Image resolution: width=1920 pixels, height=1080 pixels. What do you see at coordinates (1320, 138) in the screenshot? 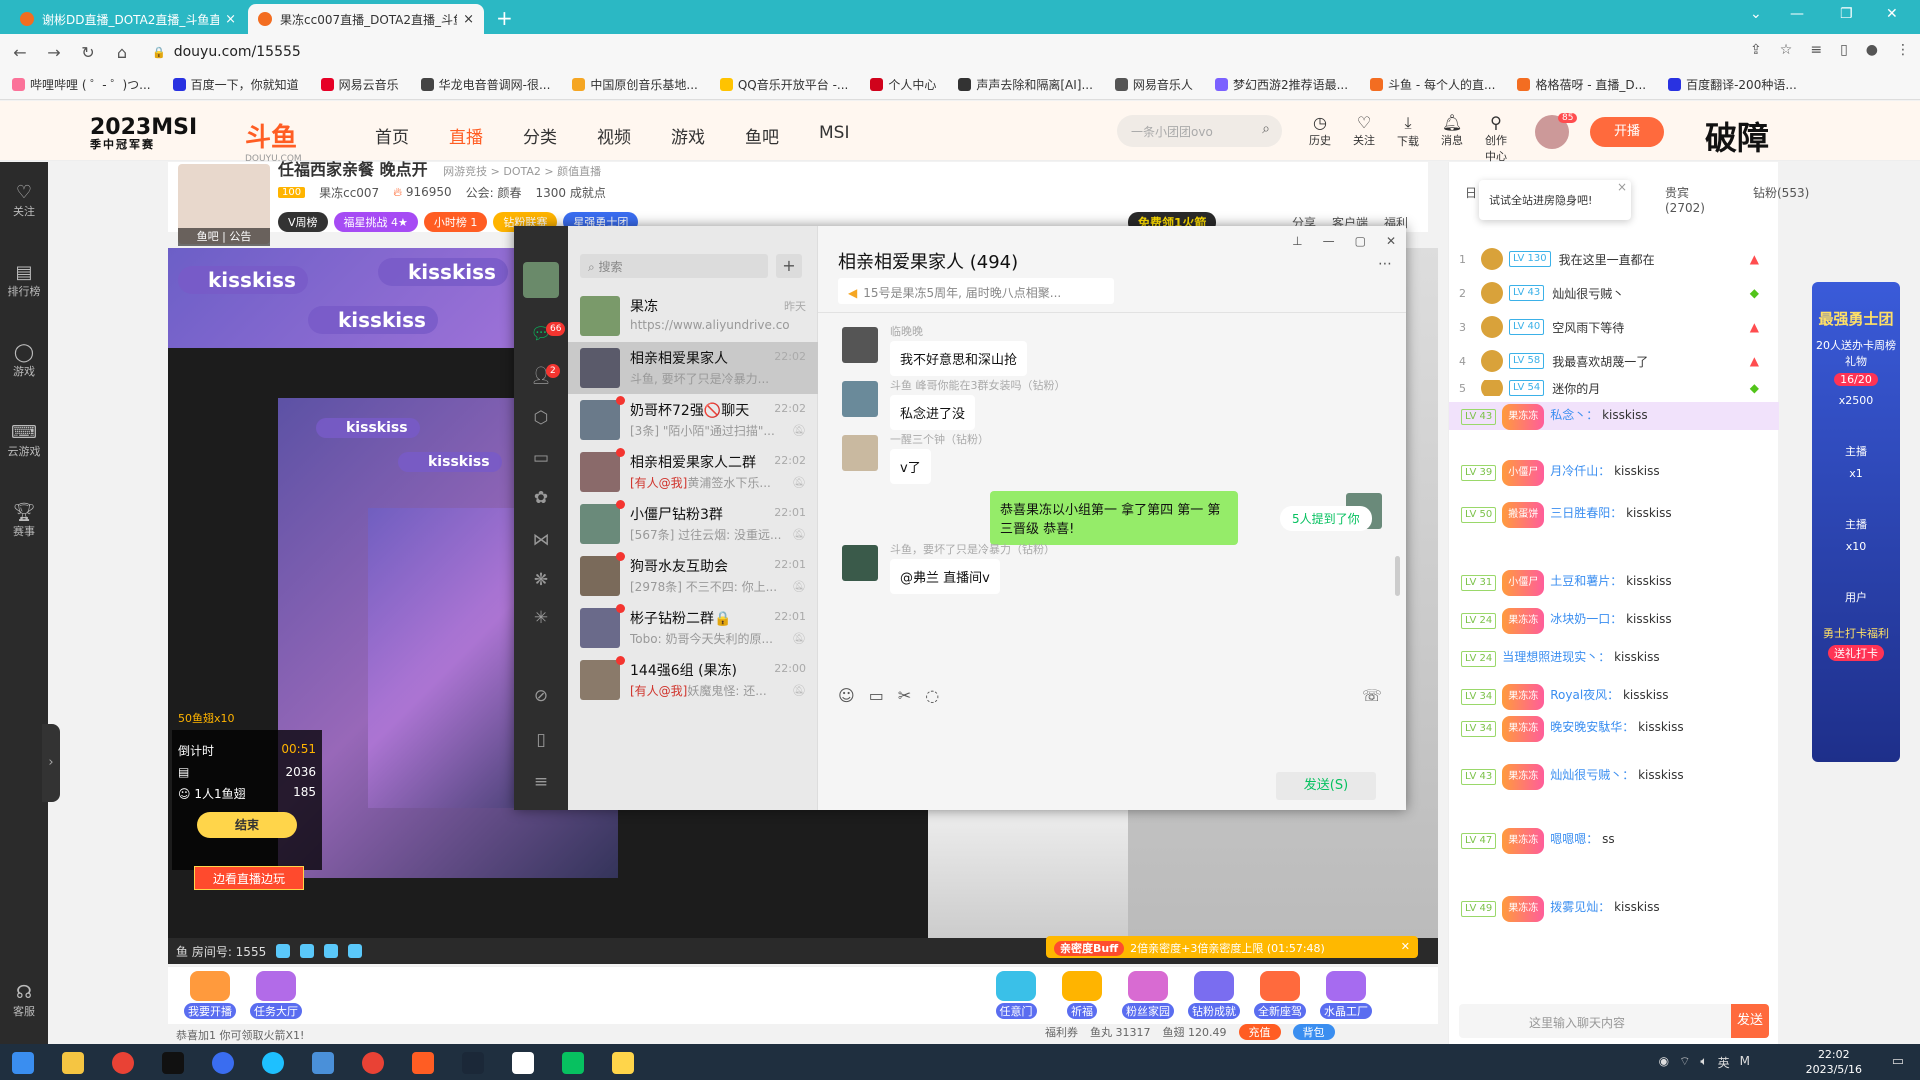
I see `history-button: ◷ 历史` at bounding box center [1320, 138].